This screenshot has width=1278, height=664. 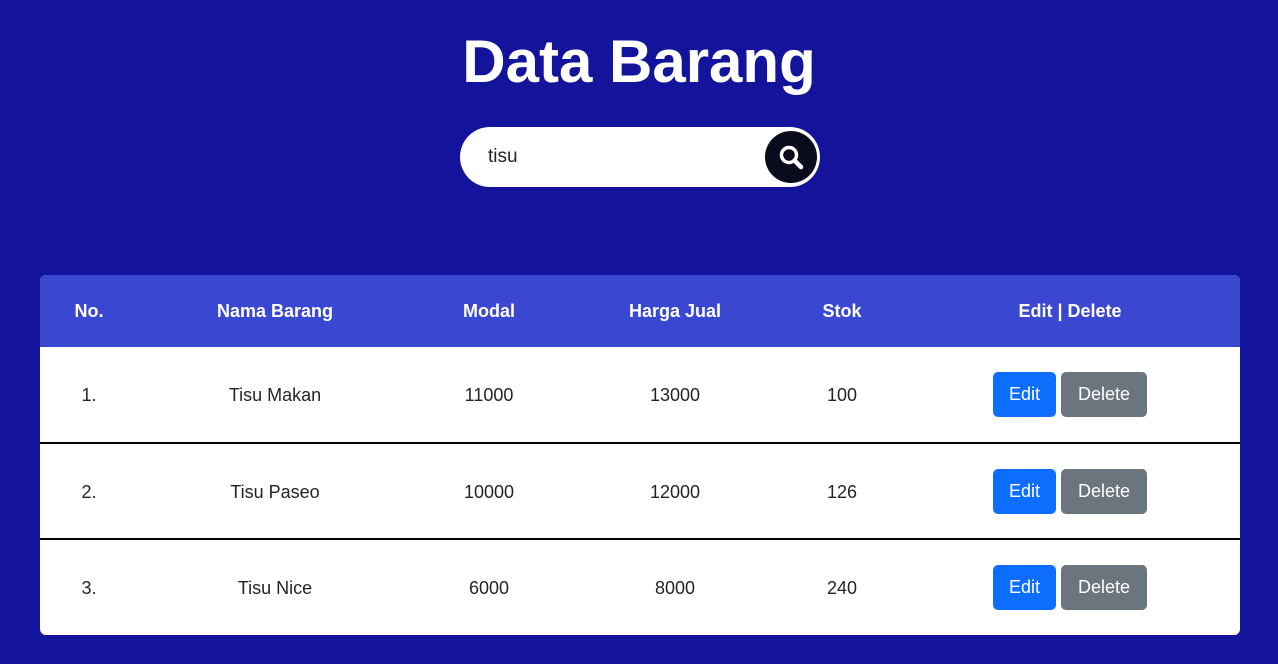 I want to click on cell-nama-barang: Tisu Paseo, so click(x=275, y=492).